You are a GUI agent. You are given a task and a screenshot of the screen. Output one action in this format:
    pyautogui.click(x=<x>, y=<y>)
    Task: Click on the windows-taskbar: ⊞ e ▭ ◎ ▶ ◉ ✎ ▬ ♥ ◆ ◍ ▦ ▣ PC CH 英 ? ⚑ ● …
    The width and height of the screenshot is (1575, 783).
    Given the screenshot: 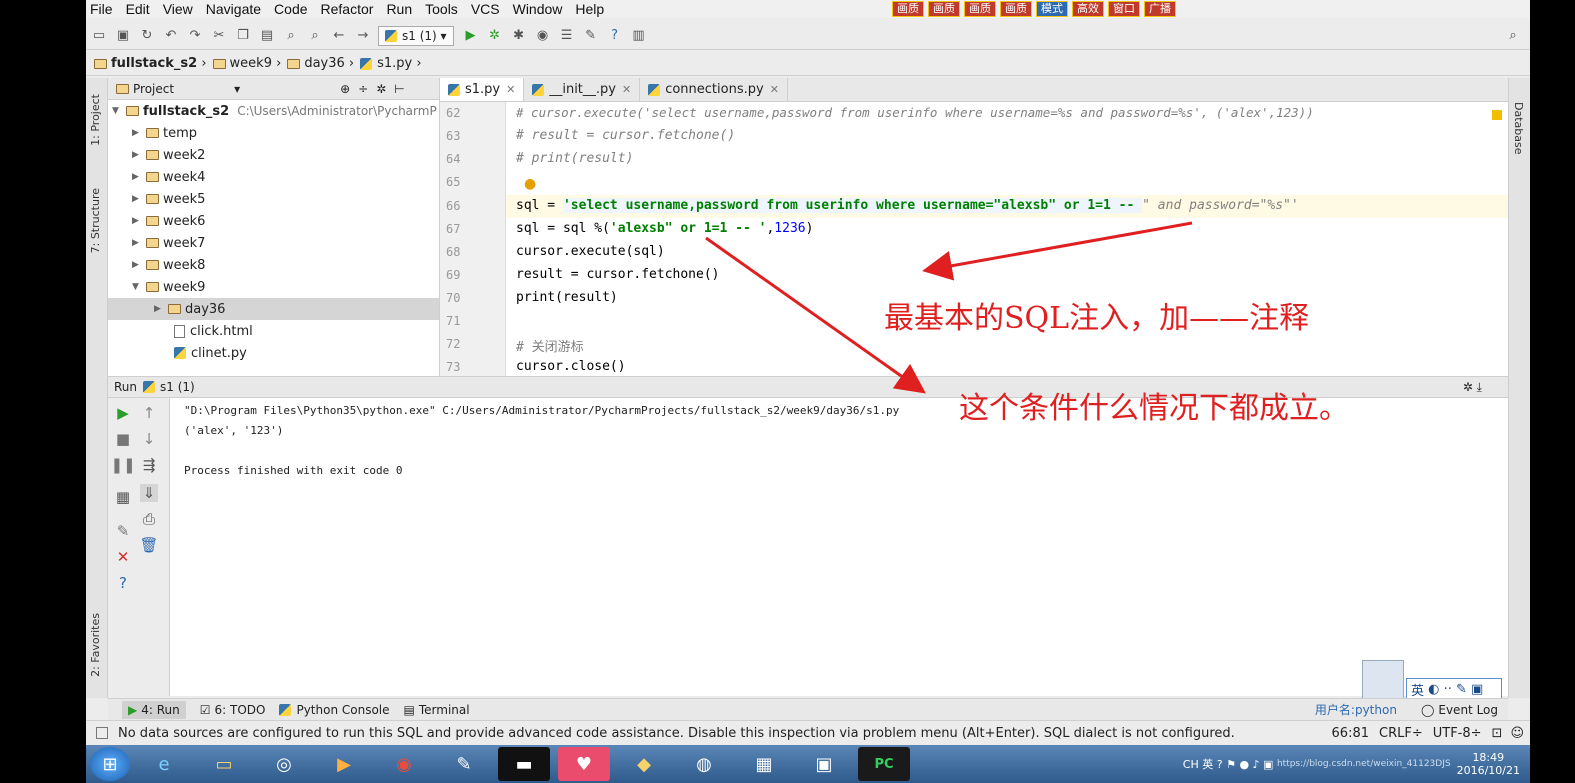 What is the action you would take?
    pyautogui.click(x=808, y=764)
    